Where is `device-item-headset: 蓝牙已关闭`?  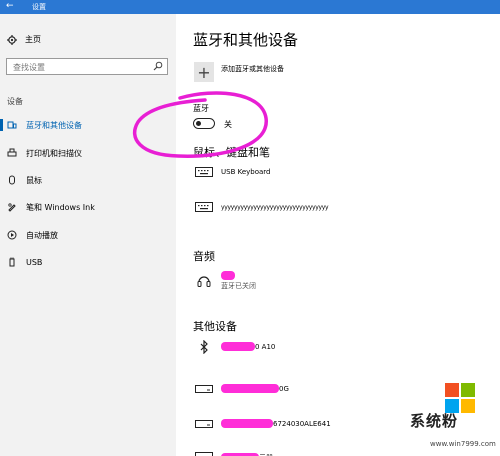
device-item-headset: 蓝牙已关闭 is located at coordinates (224, 281).